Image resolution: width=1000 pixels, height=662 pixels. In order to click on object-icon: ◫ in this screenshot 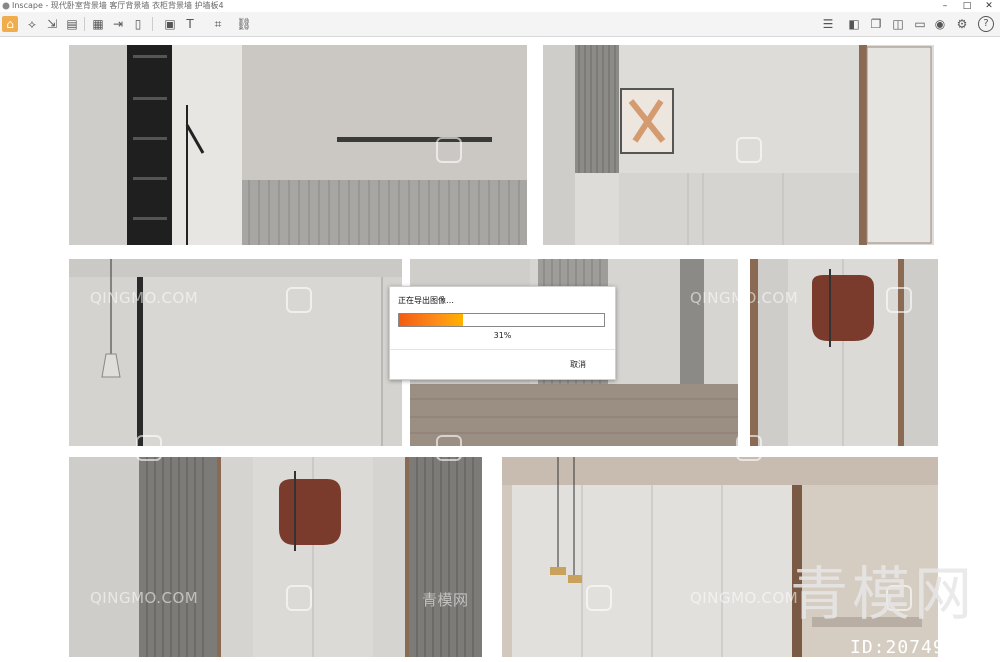, I will do `click(898, 24)`.